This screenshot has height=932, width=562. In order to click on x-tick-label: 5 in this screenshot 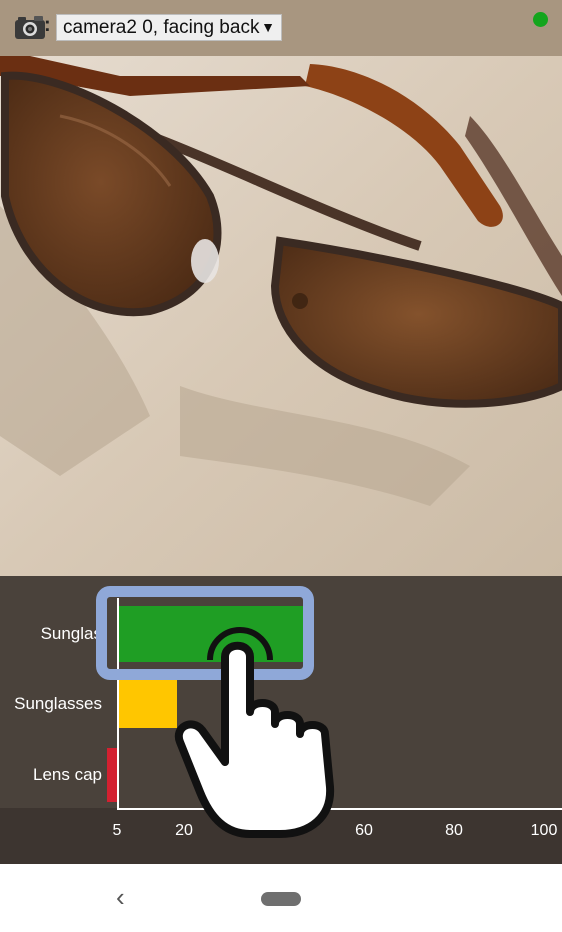, I will do `click(117, 830)`.